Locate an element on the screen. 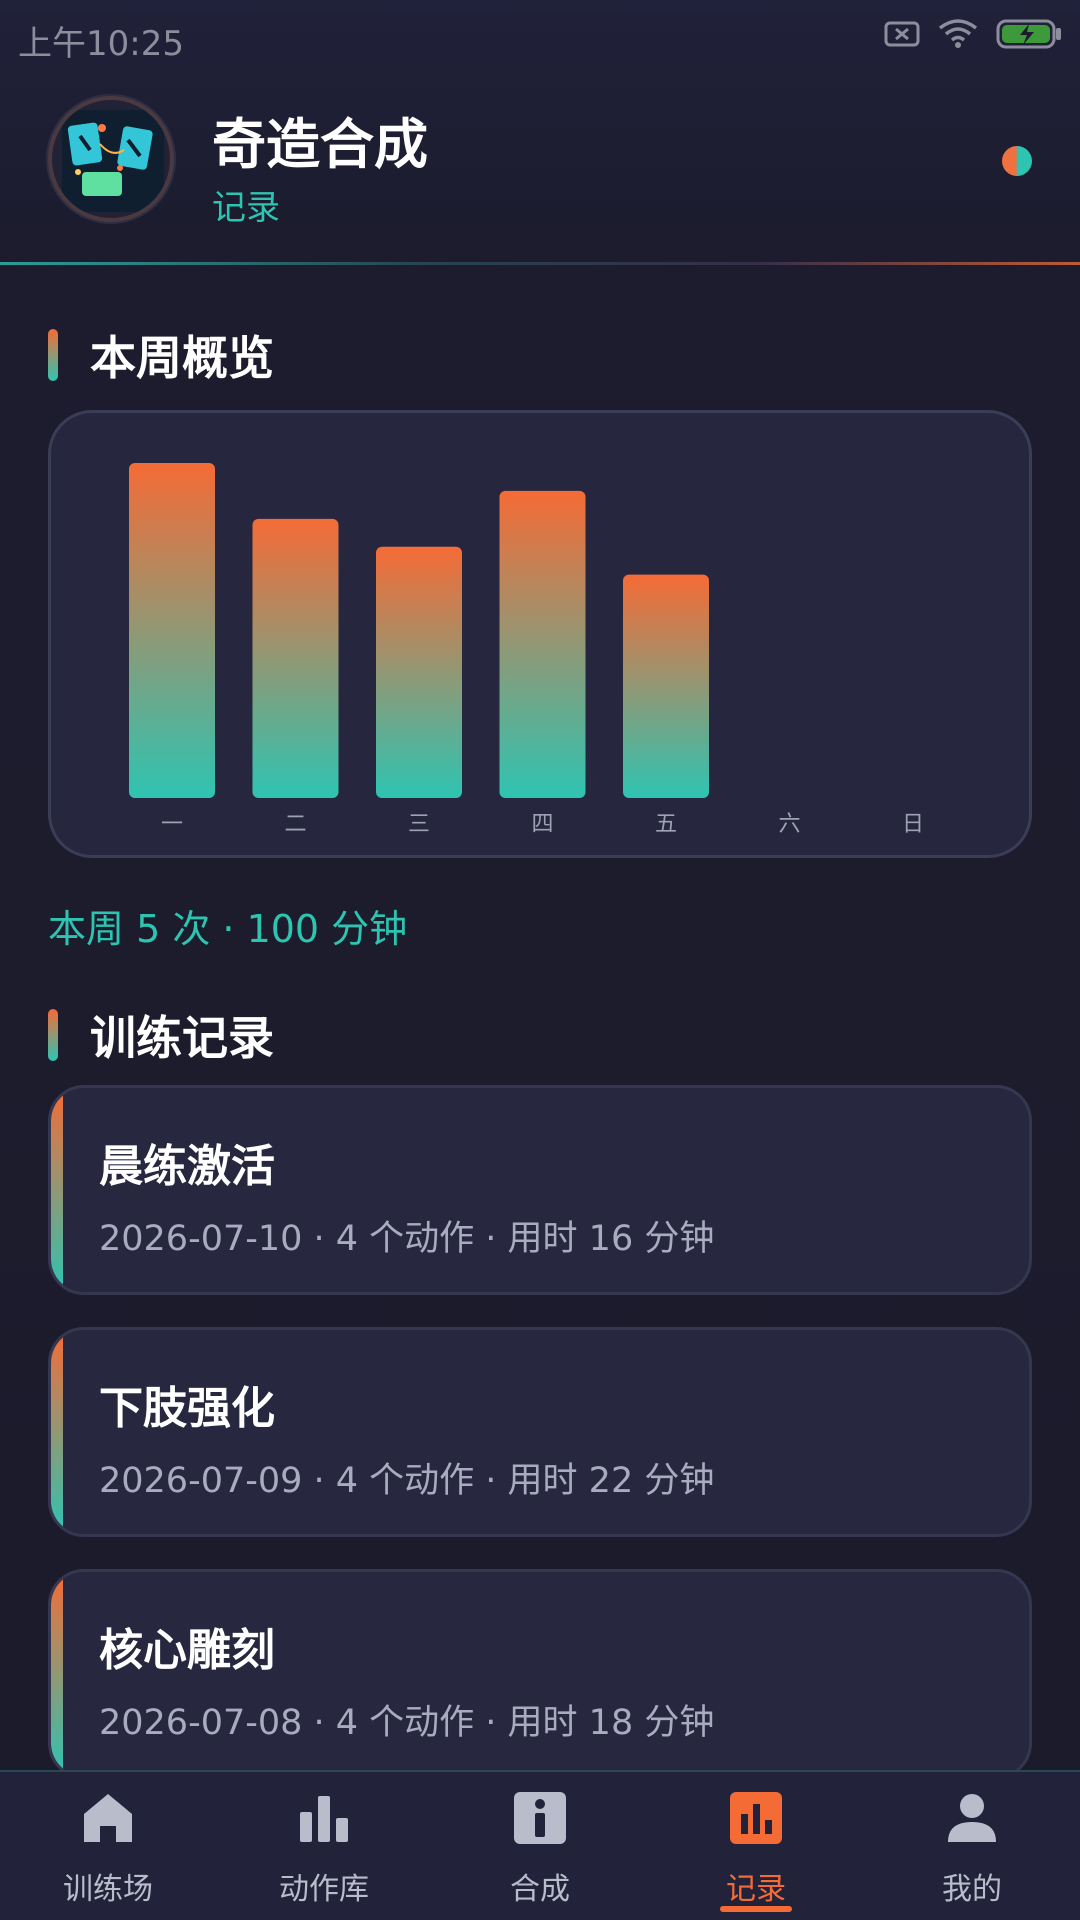 The width and height of the screenshot is (1080, 1920). record-meta: 2026-07-09 · 4 个动作 · 用时 22 分钟 is located at coordinates (407, 1481).